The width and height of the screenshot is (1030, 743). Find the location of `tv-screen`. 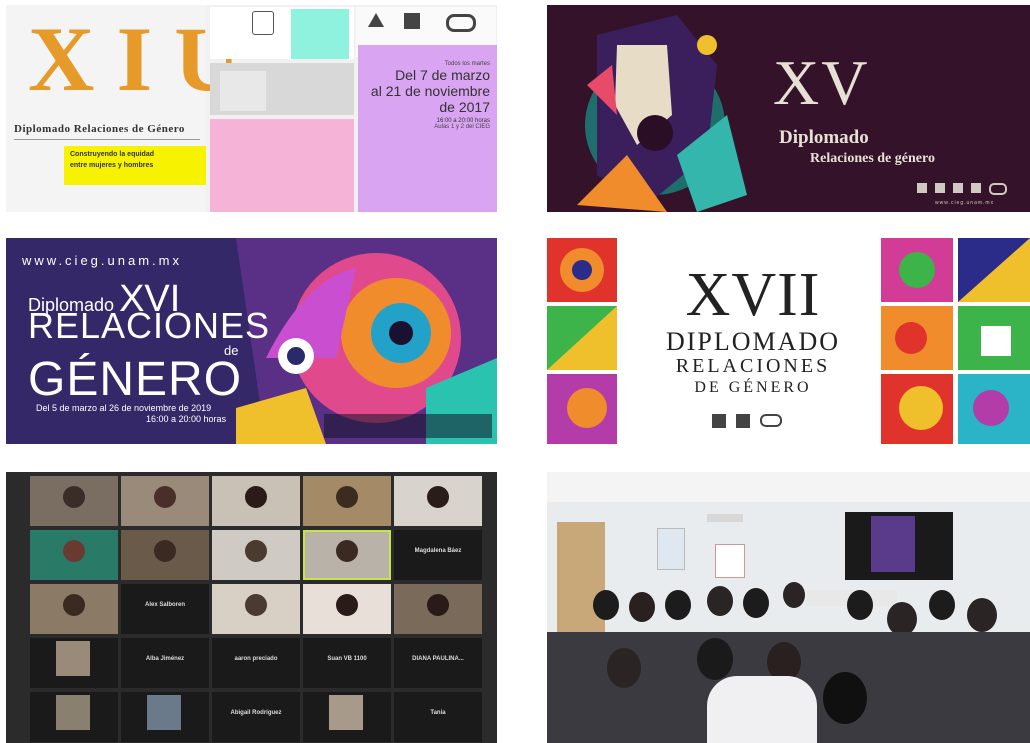

tv-screen is located at coordinates (899, 546).